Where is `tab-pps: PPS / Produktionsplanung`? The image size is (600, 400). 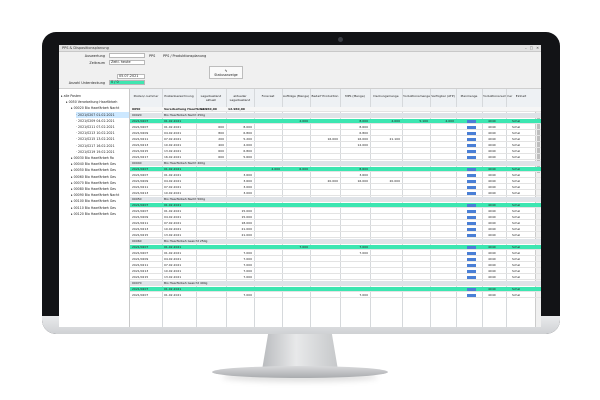
tab-pps: PPS / Produktionsplanung is located at coordinates (184, 56).